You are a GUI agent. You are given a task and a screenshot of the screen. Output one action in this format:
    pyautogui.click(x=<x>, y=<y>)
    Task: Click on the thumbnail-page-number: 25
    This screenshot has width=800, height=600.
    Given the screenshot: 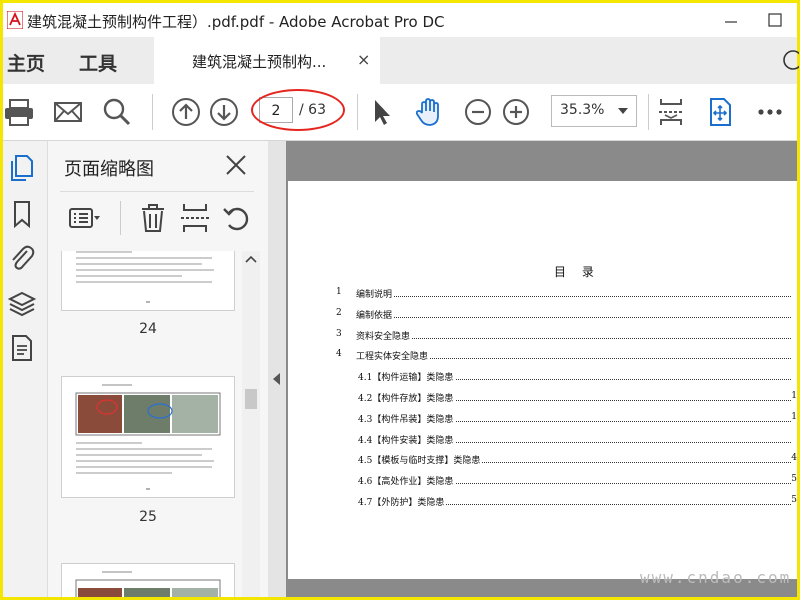 What is the action you would take?
    pyautogui.click(x=148, y=517)
    